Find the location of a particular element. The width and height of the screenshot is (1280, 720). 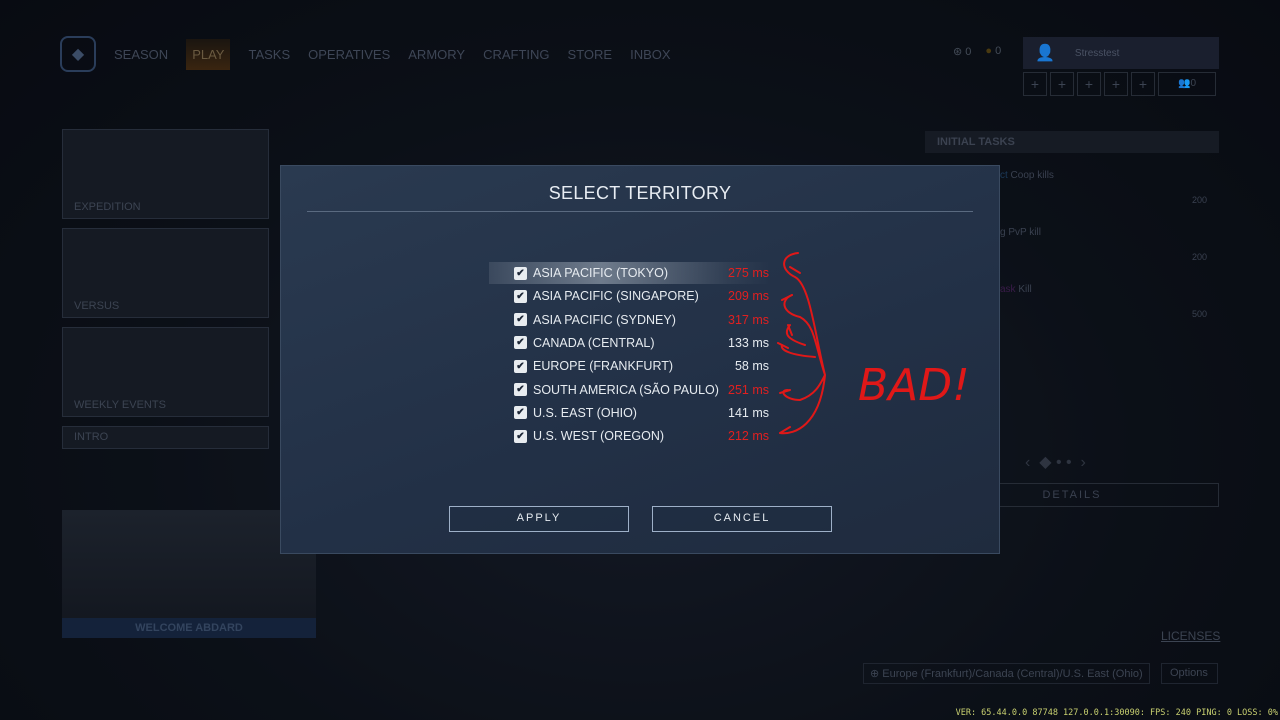

friends-icon: 👥 is located at coordinates (1184, 83).